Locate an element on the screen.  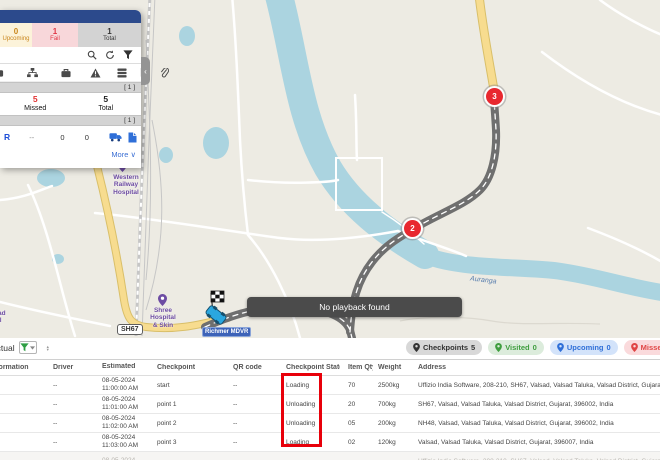
col-checkpoint: Checkpoint is located at coordinates (176, 367).